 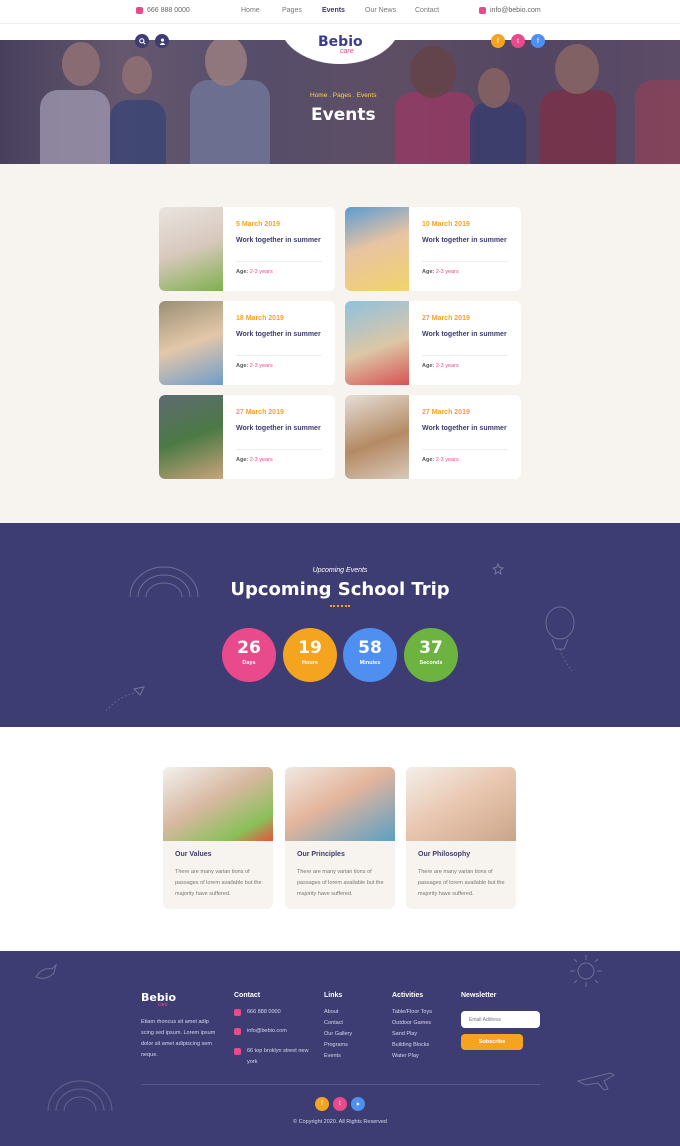 I want to click on header-email: info@bebio.com, so click(x=510, y=10).